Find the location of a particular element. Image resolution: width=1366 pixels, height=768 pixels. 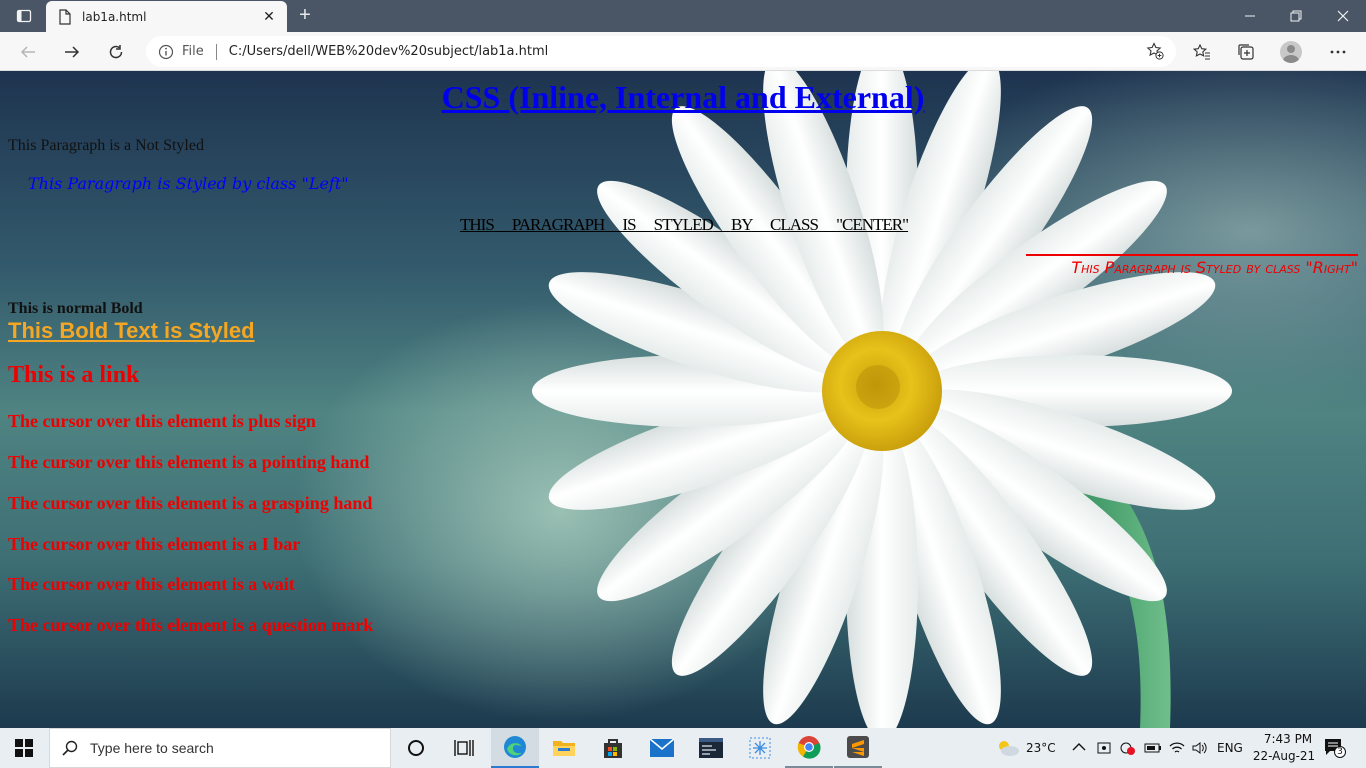

site-info-button: File is located at coordinates (193, 51).